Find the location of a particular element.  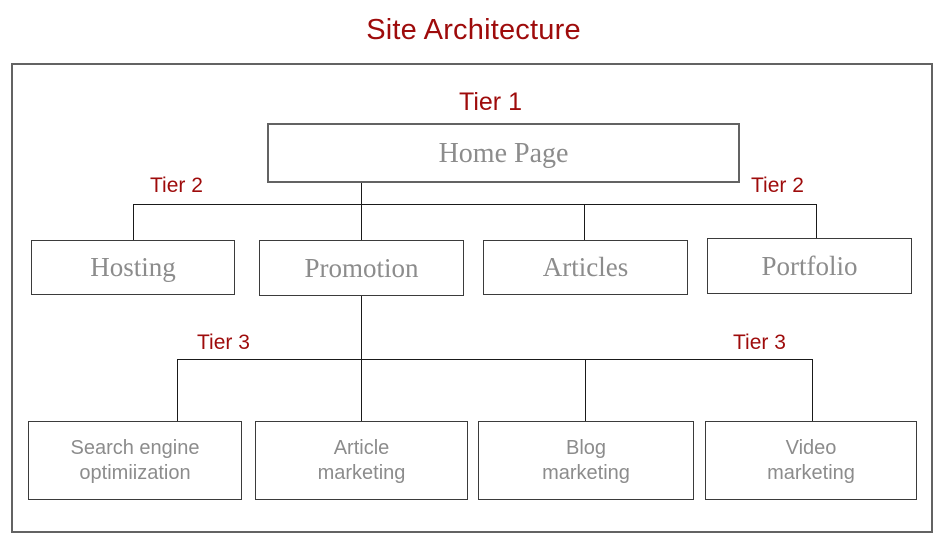

node-article-marketing-label-line2: marketing is located at coordinates (361, 472).